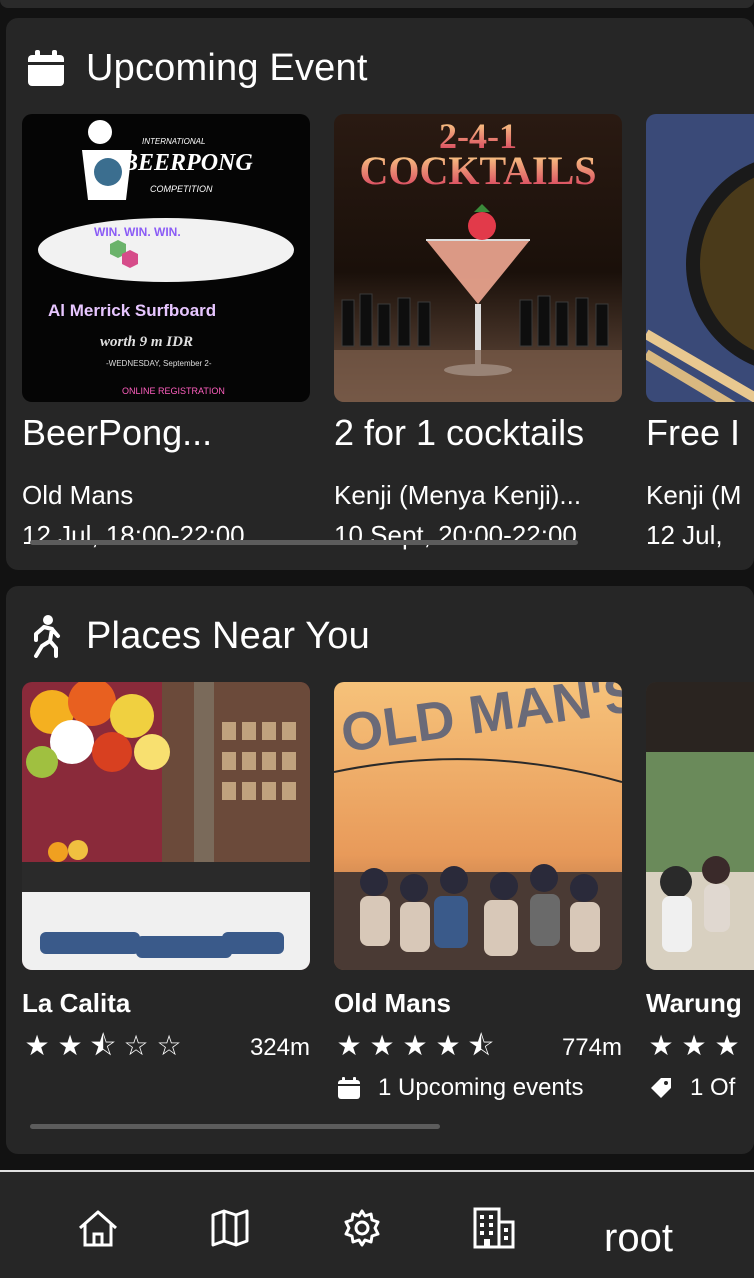 The width and height of the screenshot is (754, 1278). What do you see at coordinates (235, 1126) in the screenshot?
I see `places-scrollbar` at bounding box center [235, 1126].